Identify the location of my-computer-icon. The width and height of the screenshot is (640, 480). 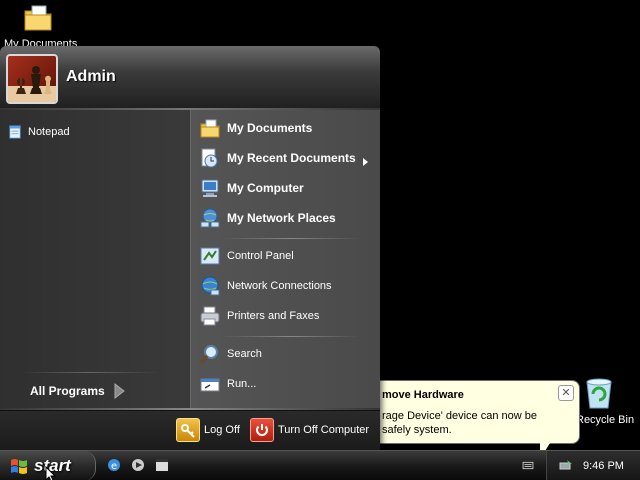
(210, 188).